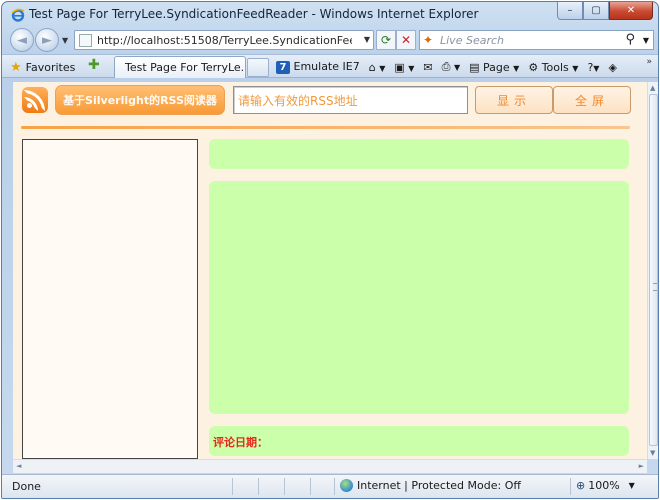  I want to click on mail-button: ✉, so click(427, 67).